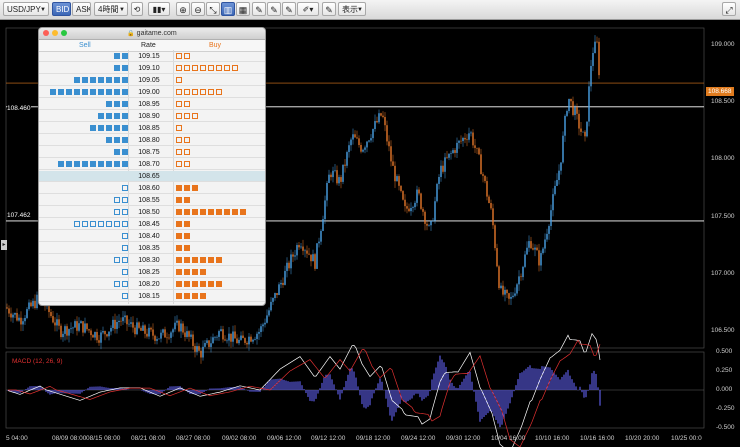  What do you see at coordinates (55, 33) in the screenshot?
I see `minimize-icon` at bounding box center [55, 33].